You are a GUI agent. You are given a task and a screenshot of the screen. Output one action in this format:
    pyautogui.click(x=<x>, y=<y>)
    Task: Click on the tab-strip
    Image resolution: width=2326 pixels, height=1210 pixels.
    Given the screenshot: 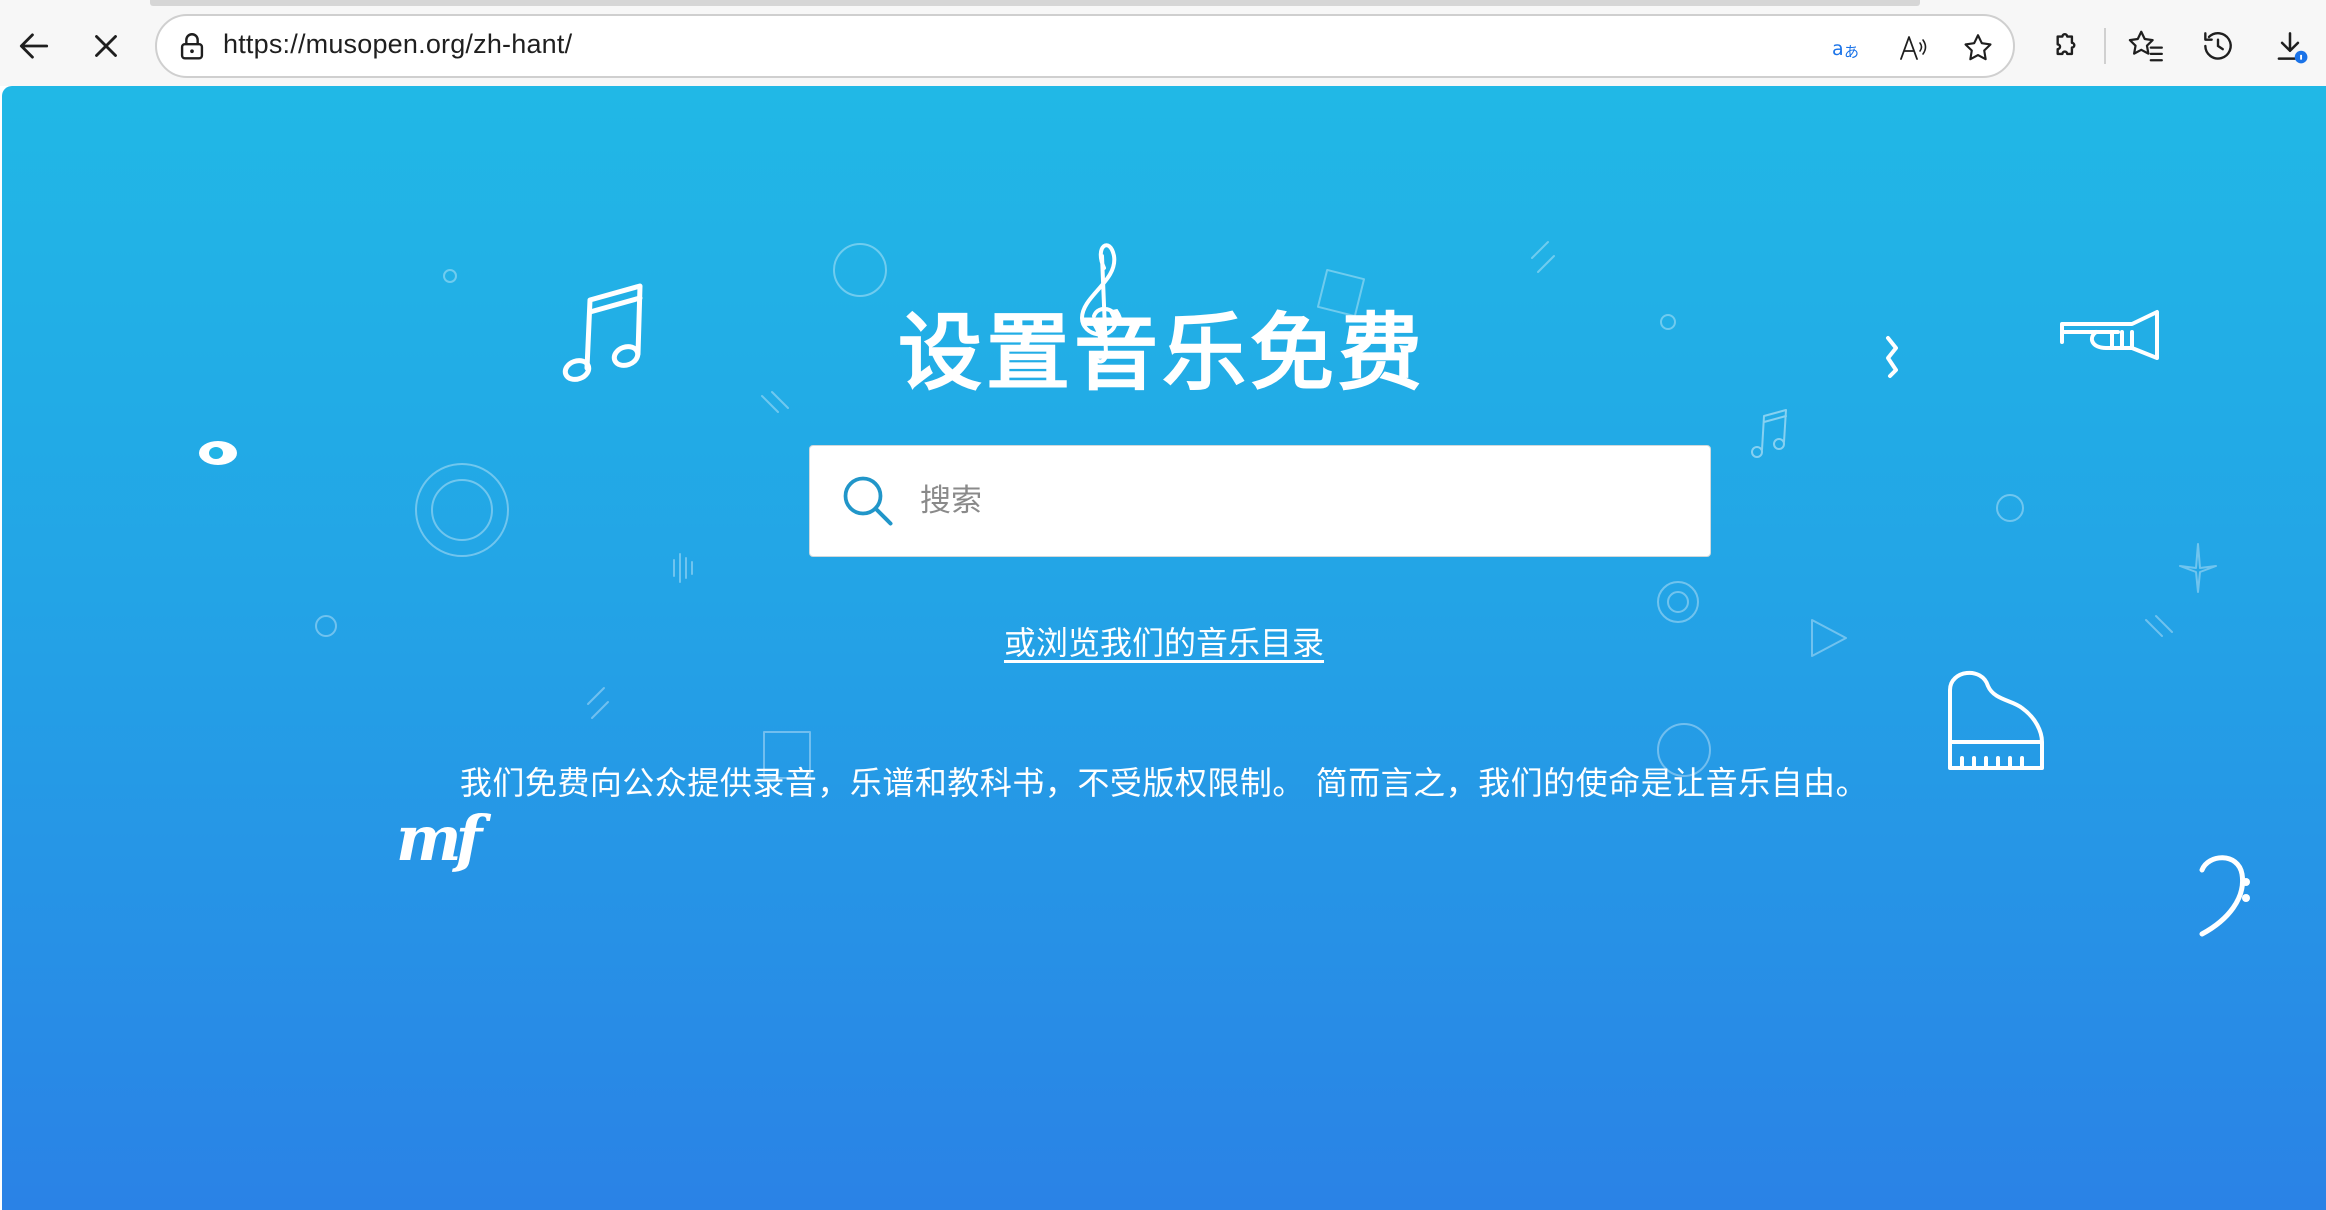 What is the action you would take?
    pyautogui.click(x=1035, y=3)
    